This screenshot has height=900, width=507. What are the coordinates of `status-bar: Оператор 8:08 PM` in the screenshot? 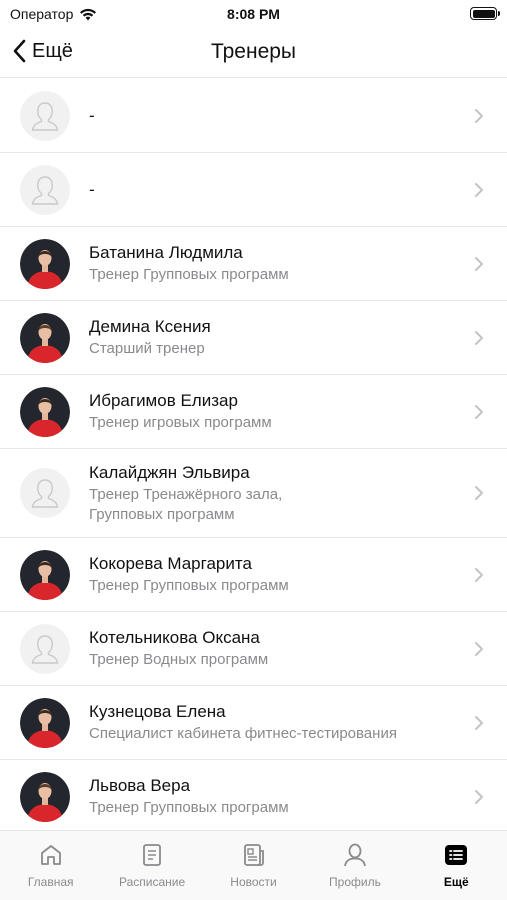 It's located at (253, 14).